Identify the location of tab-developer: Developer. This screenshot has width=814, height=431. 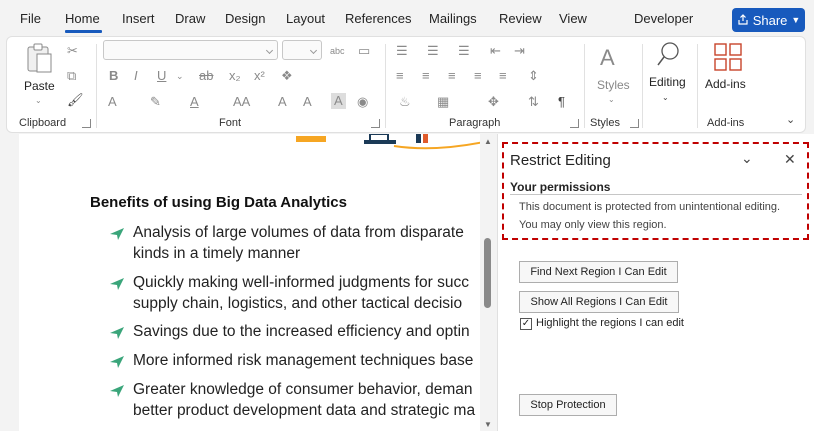
(663, 18).